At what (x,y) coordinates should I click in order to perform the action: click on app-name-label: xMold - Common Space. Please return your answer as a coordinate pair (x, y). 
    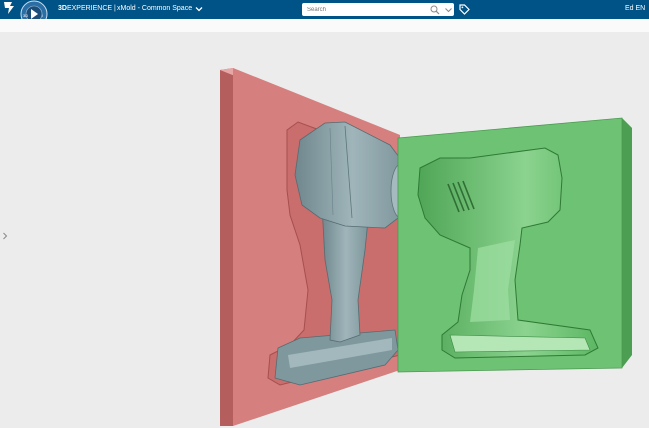
    Looking at the image, I should click on (155, 8).